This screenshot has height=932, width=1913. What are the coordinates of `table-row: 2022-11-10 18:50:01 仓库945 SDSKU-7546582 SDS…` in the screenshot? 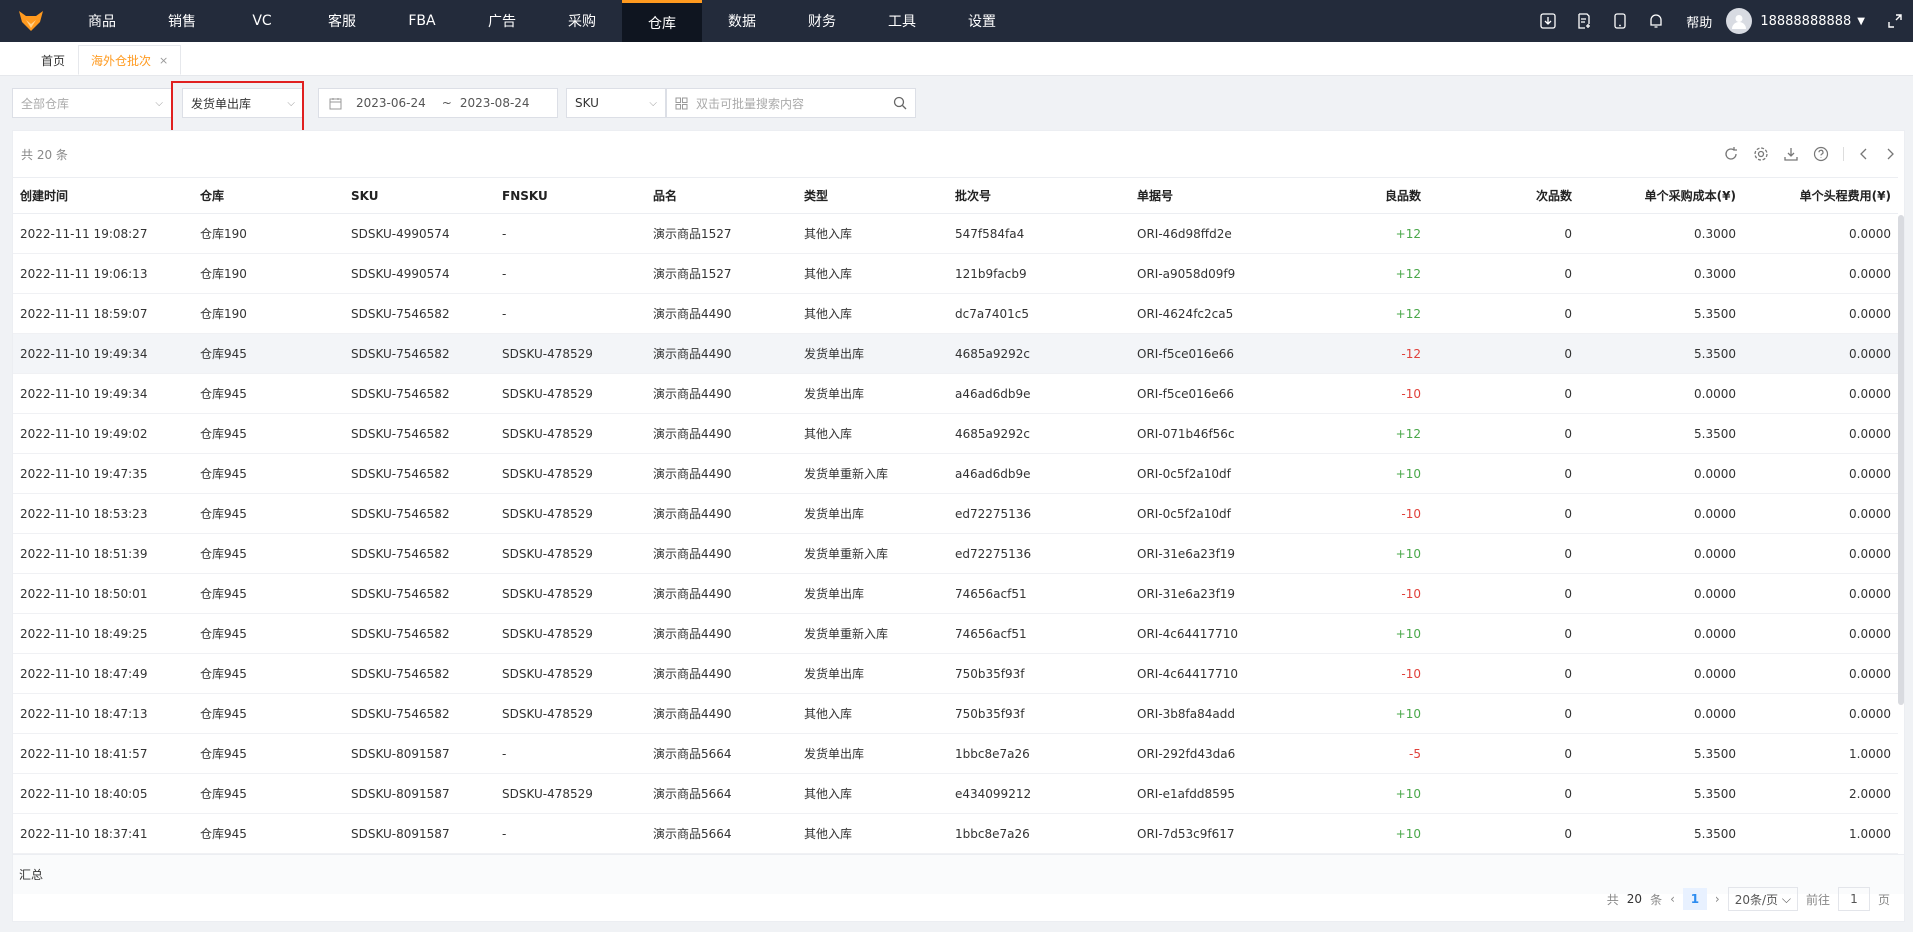 It's located at (955, 593).